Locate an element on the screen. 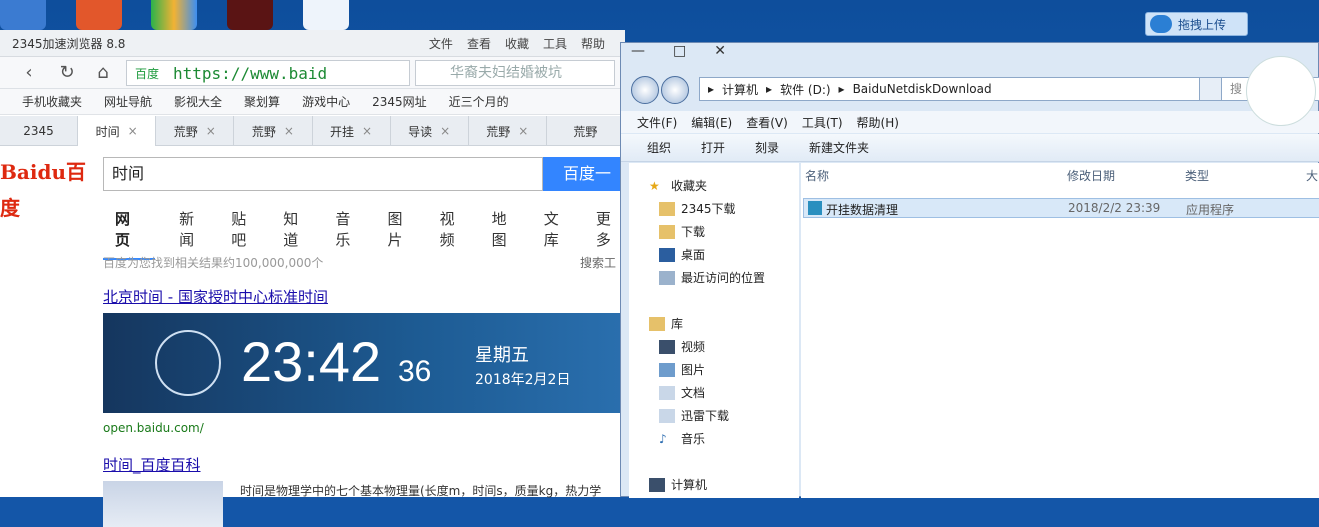 This screenshot has height=527, width=1319. close-icon: ✕ is located at coordinates (720, 51).